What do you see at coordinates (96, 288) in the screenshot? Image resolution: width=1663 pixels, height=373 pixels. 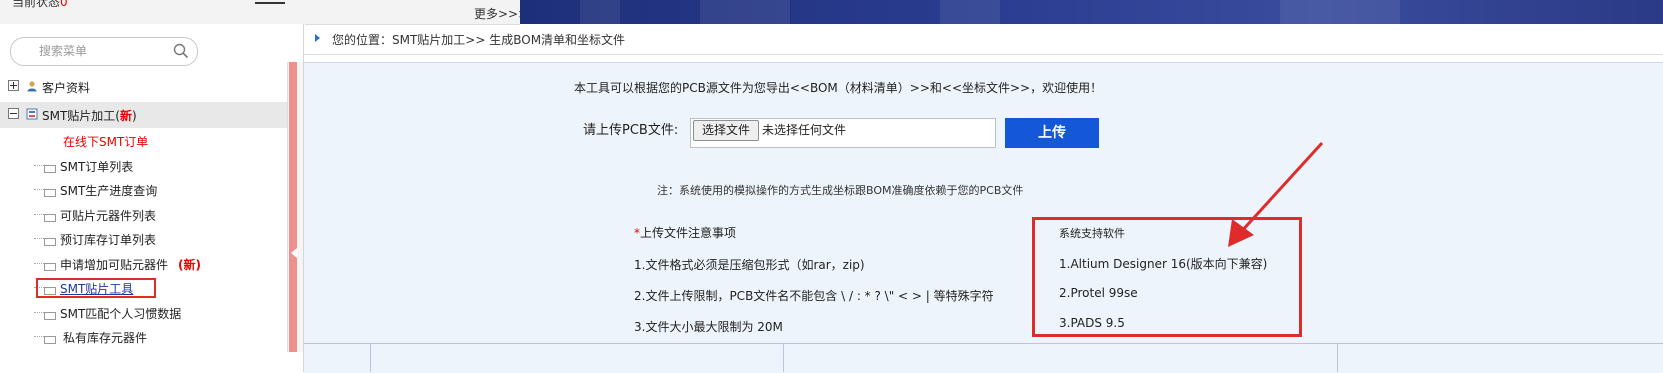 I see `highlight-box-smt-tool` at bounding box center [96, 288].